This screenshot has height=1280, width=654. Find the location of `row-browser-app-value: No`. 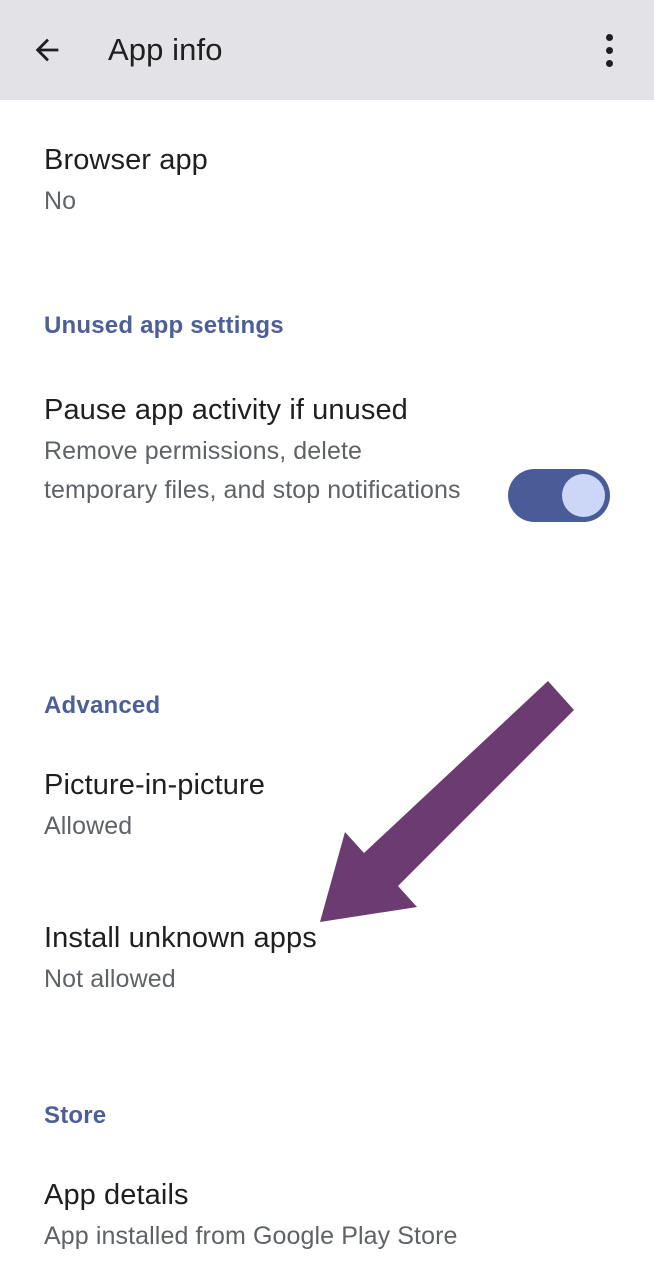

row-browser-app-value: No is located at coordinates (60, 201).